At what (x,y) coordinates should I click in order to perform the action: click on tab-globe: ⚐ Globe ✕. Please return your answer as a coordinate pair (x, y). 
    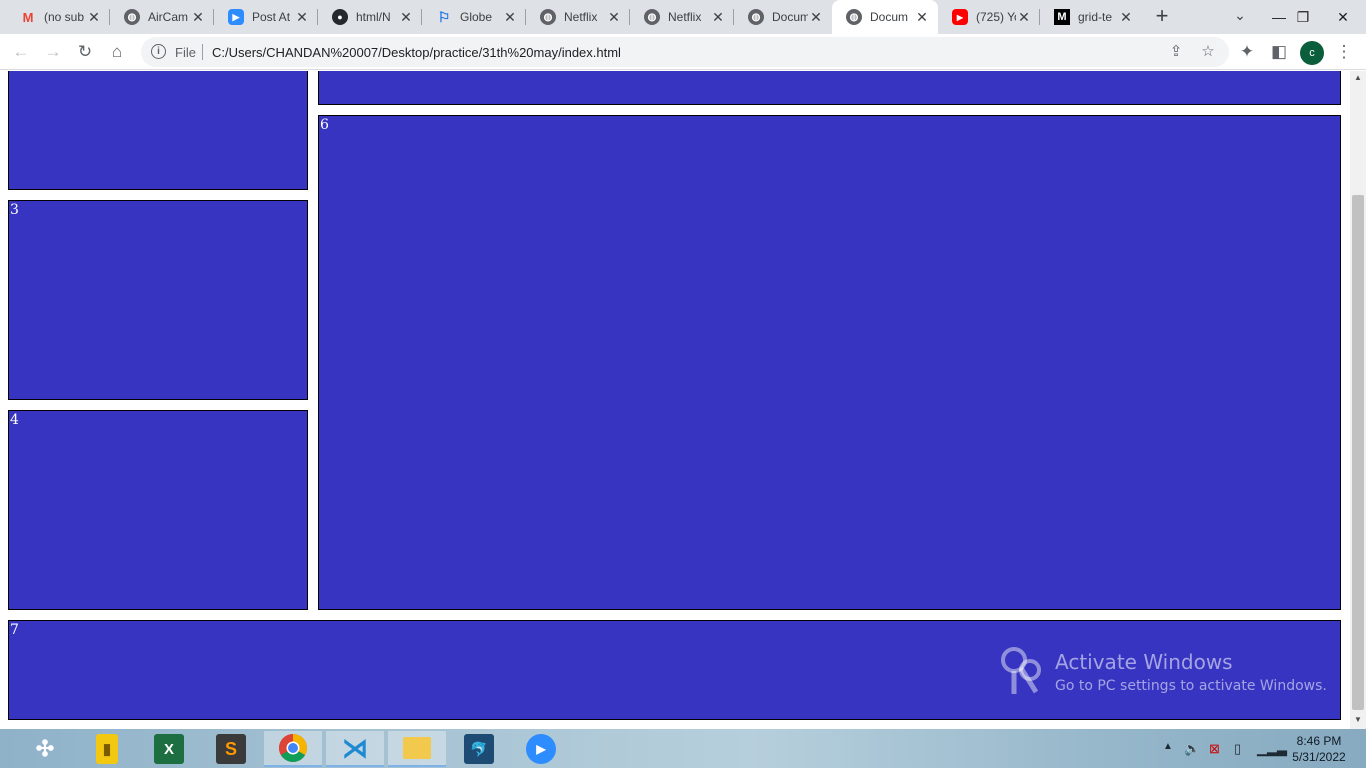
    Looking at the image, I should click on (474, 17).